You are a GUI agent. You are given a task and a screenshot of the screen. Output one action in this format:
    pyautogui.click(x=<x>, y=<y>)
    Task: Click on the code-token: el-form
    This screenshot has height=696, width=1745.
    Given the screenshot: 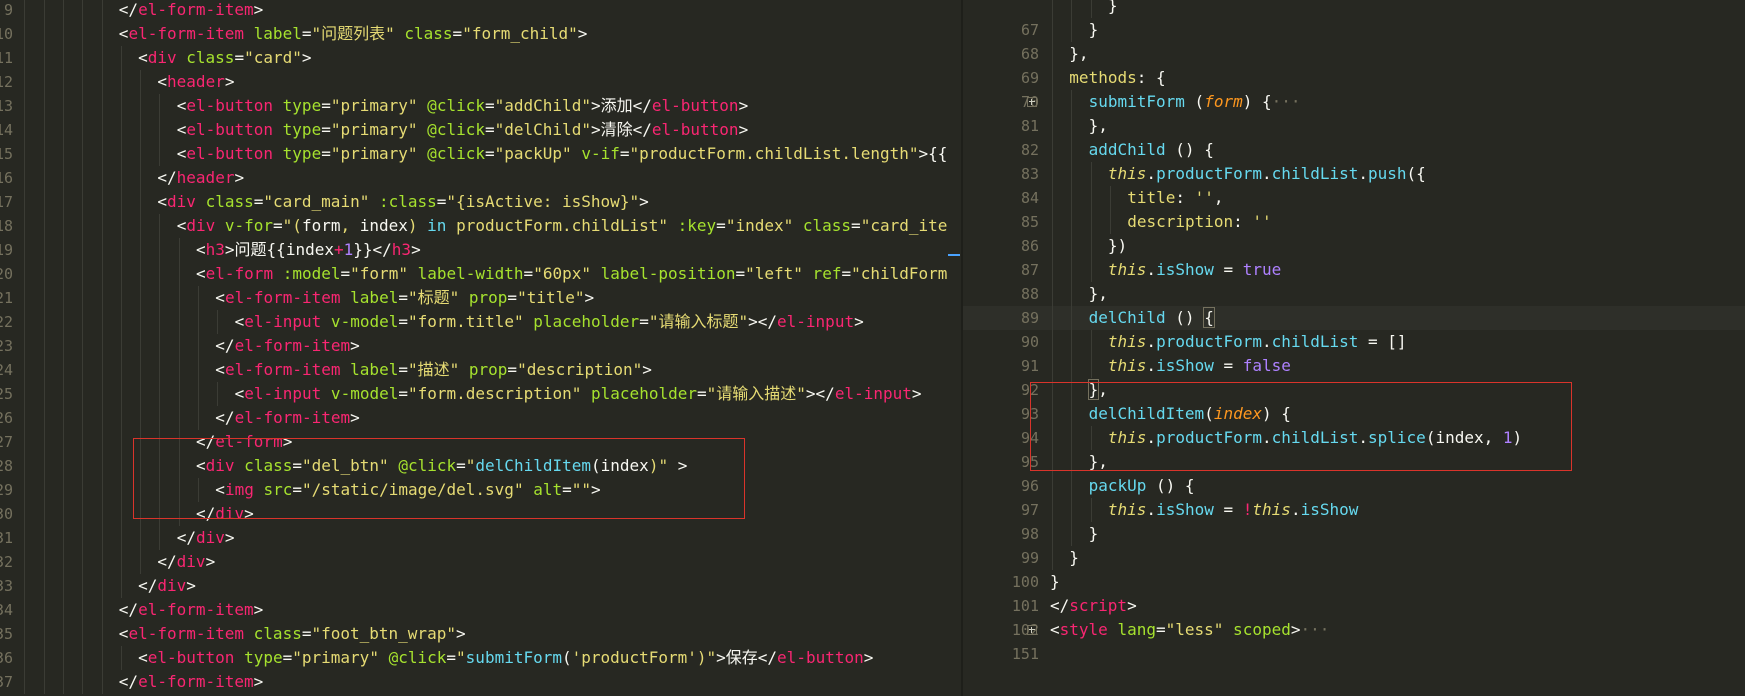 What is the action you would take?
    pyautogui.click(x=239, y=273)
    